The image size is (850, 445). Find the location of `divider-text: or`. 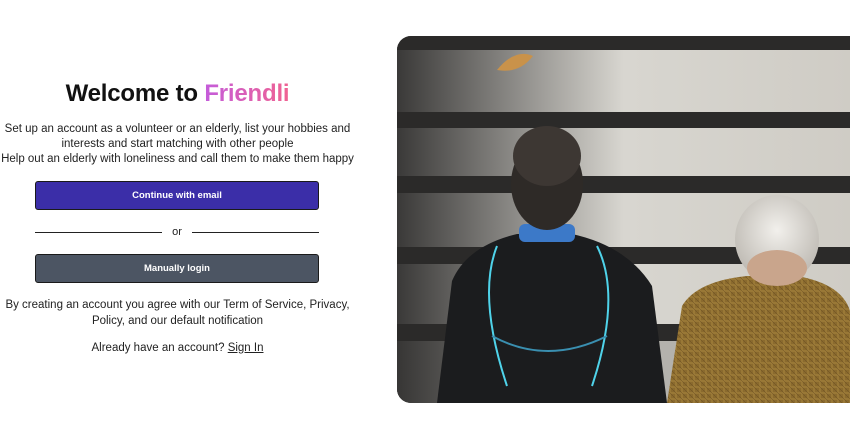

divider-text: or is located at coordinates (177, 232).